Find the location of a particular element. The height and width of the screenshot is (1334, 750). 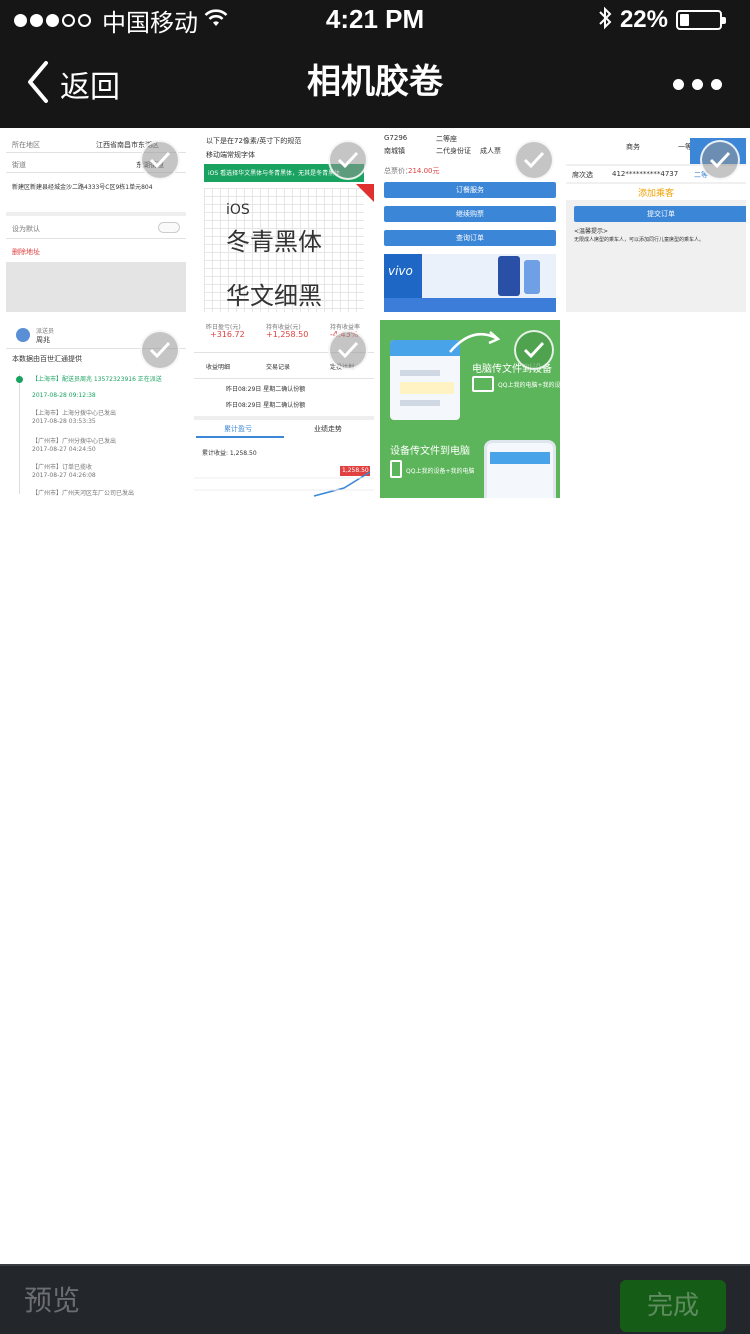

thumb-text: 删除地址 is located at coordinates (26, 252).